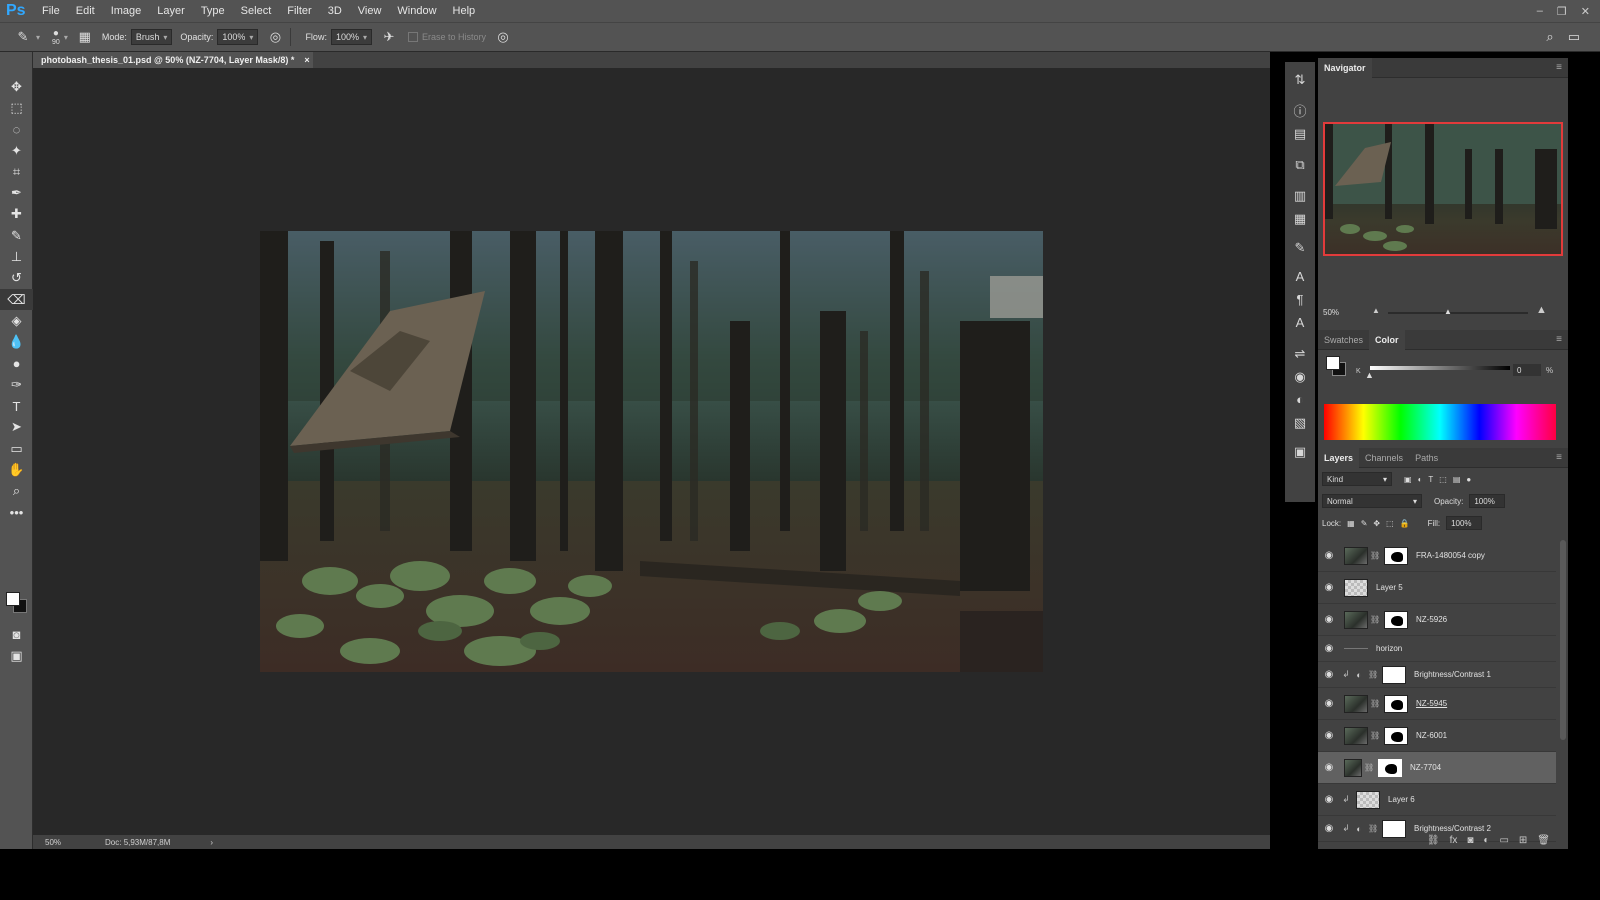 The height and width of the screenshot is (900, 1600). I want to click on eraser-tool-preset-icon: ✎, so click(23, 37).